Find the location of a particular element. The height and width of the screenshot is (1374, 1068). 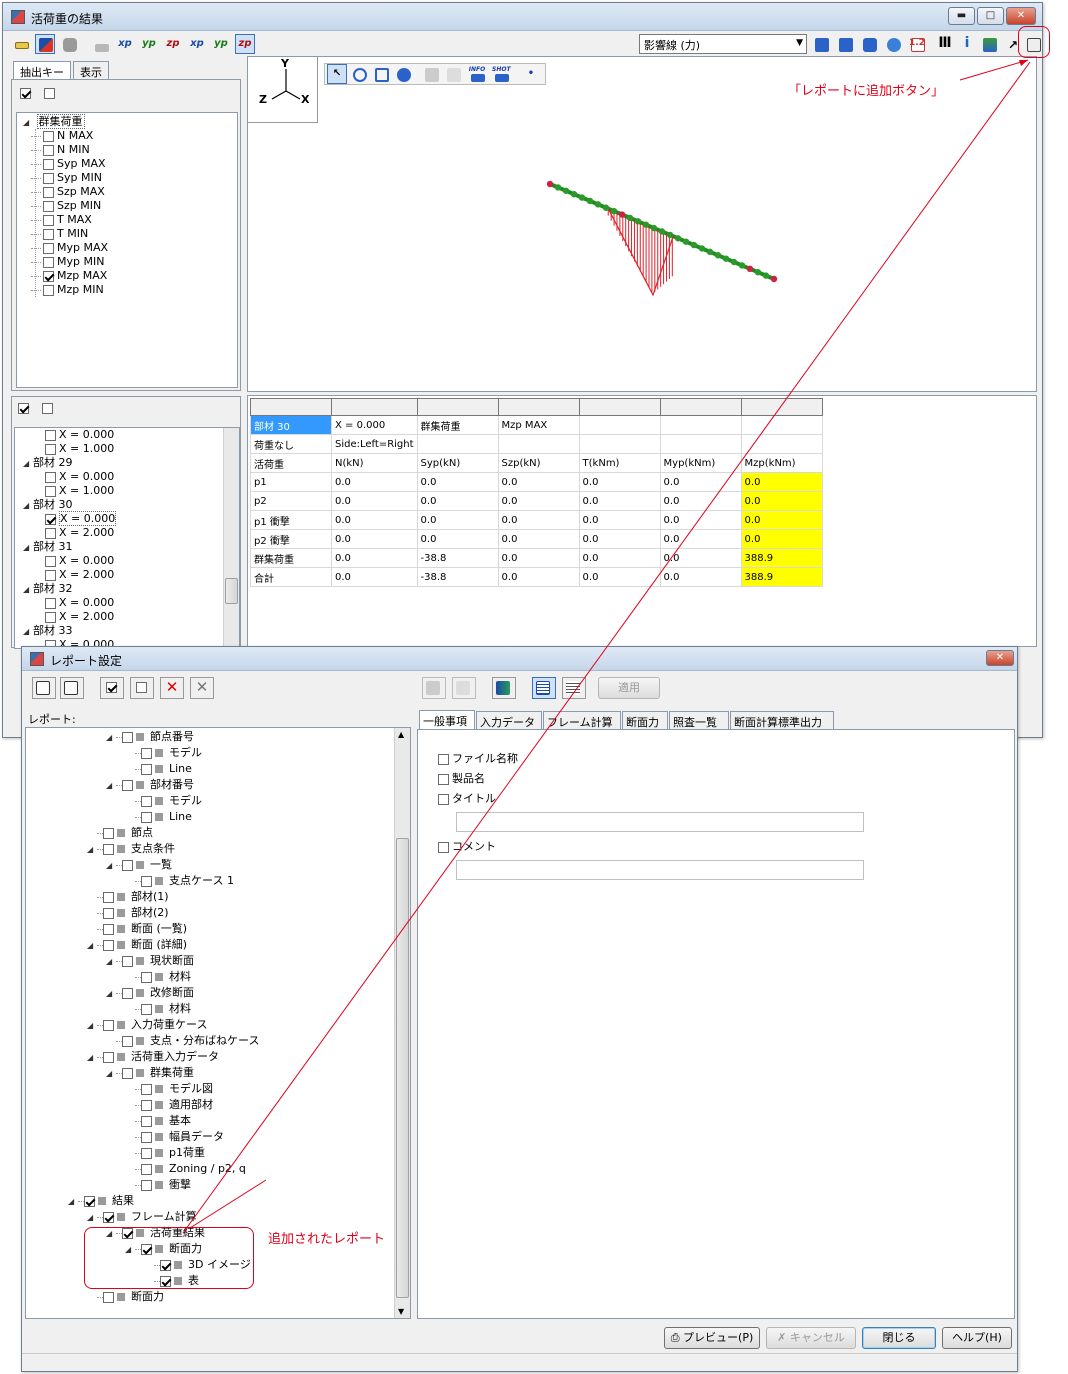

member-position: X = 2.000 is located at coordinates (79, 533).